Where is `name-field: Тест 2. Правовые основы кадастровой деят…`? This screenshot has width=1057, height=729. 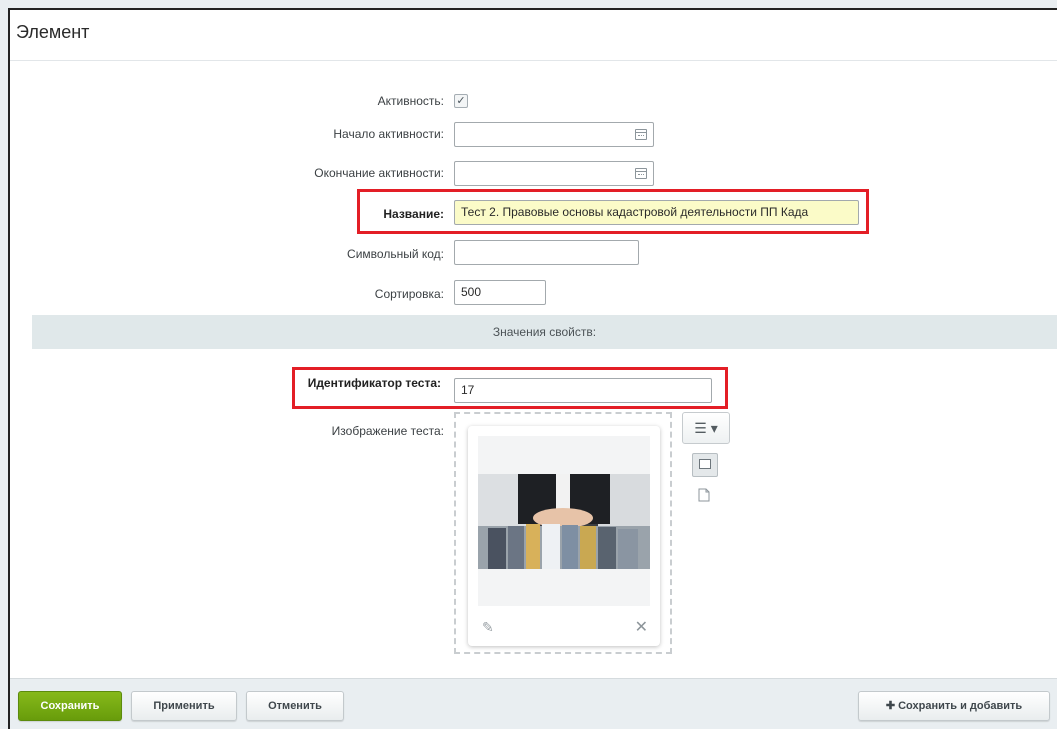
name-field: Тест 2. Правовые основы кадастровой деят… is located at coordinates (656, 212).